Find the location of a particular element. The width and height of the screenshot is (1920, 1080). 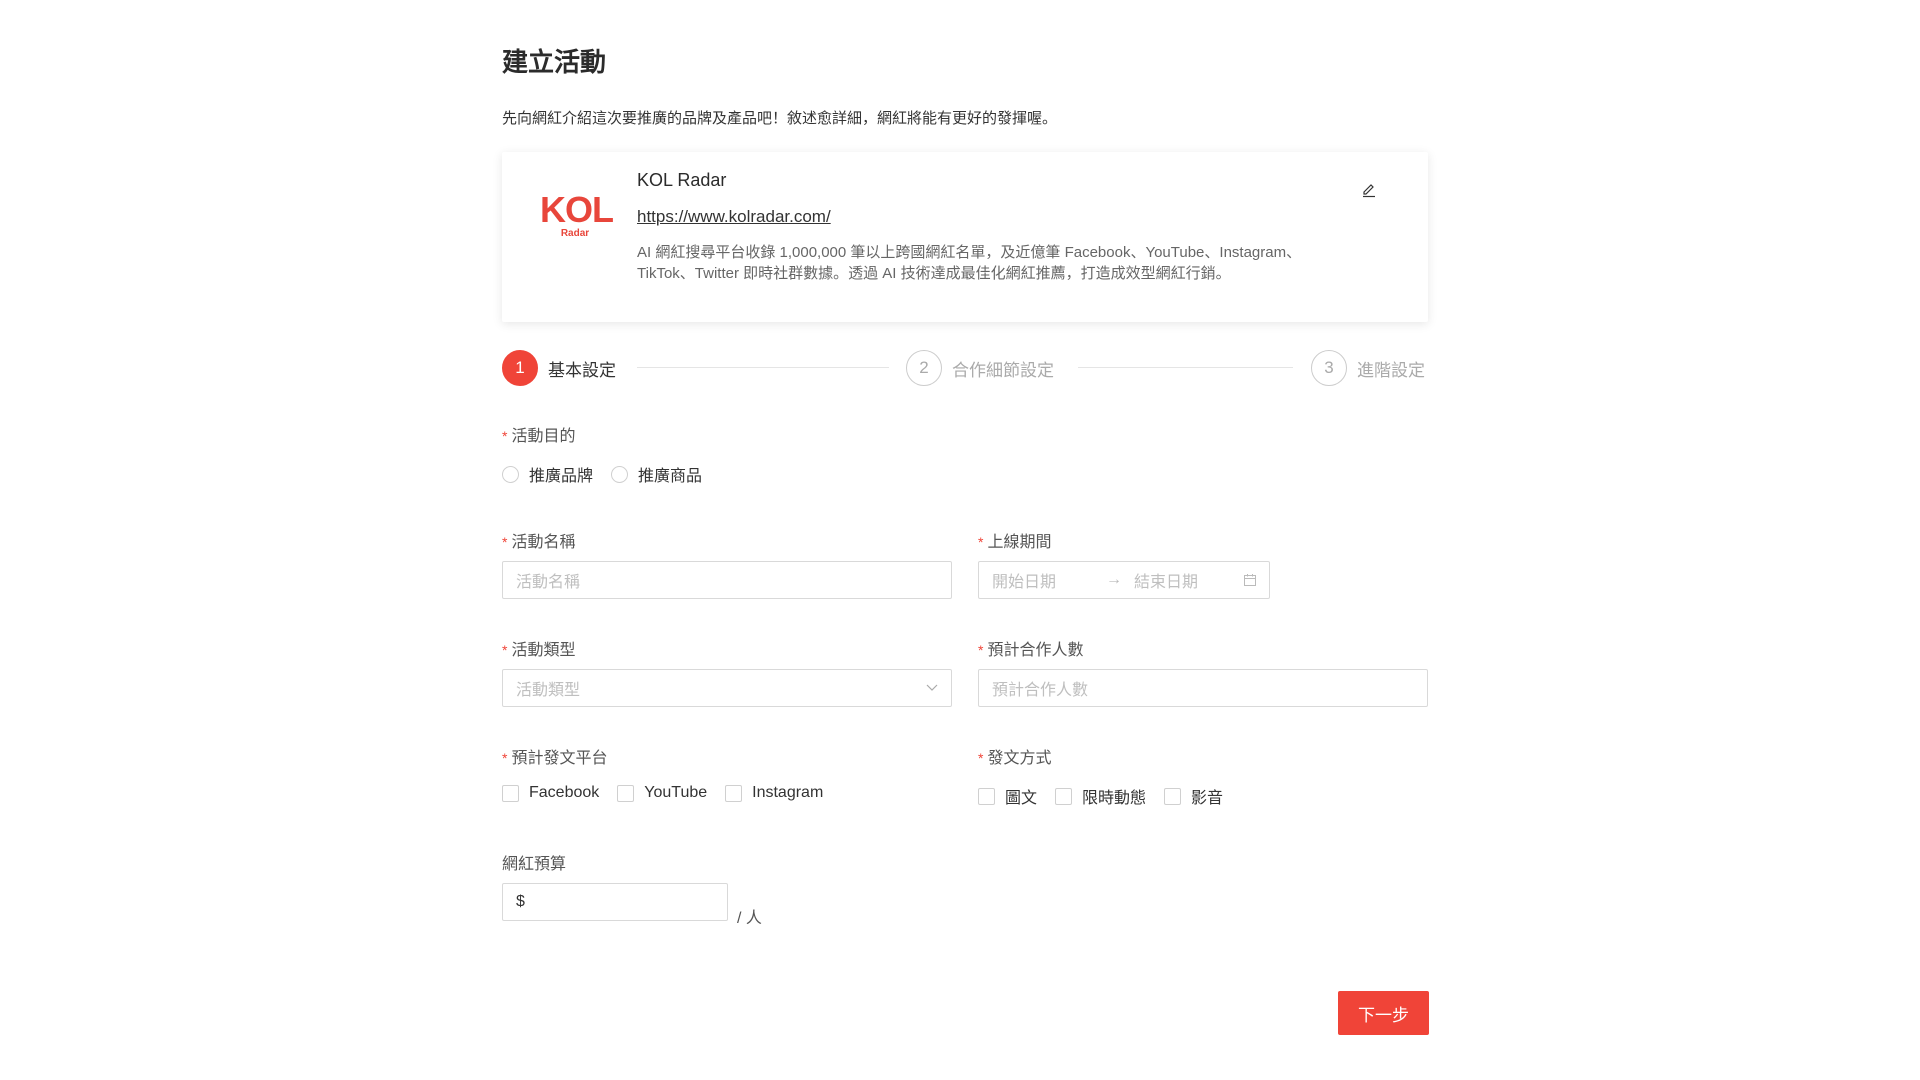

headcount-label: * 預計合作人數 is located at coordinates (1030, 648).